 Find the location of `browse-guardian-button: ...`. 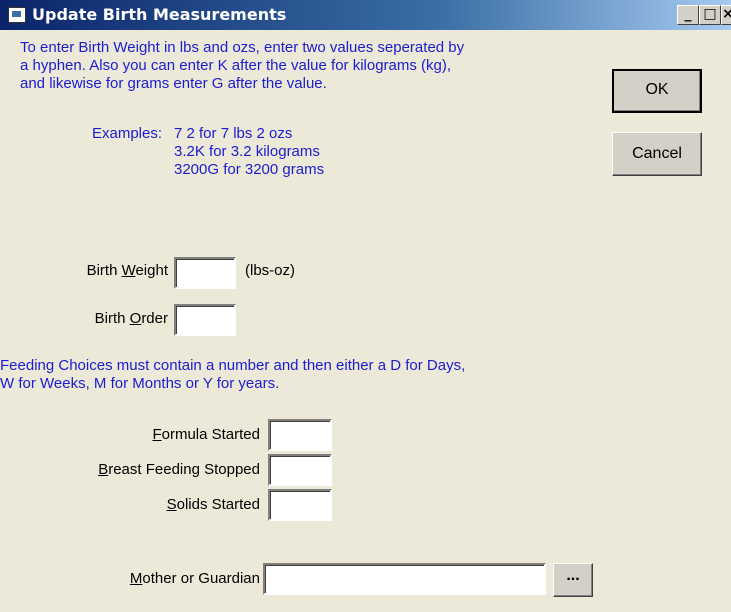

browse-guardian-button: ... is located at coordinates (573, 580).